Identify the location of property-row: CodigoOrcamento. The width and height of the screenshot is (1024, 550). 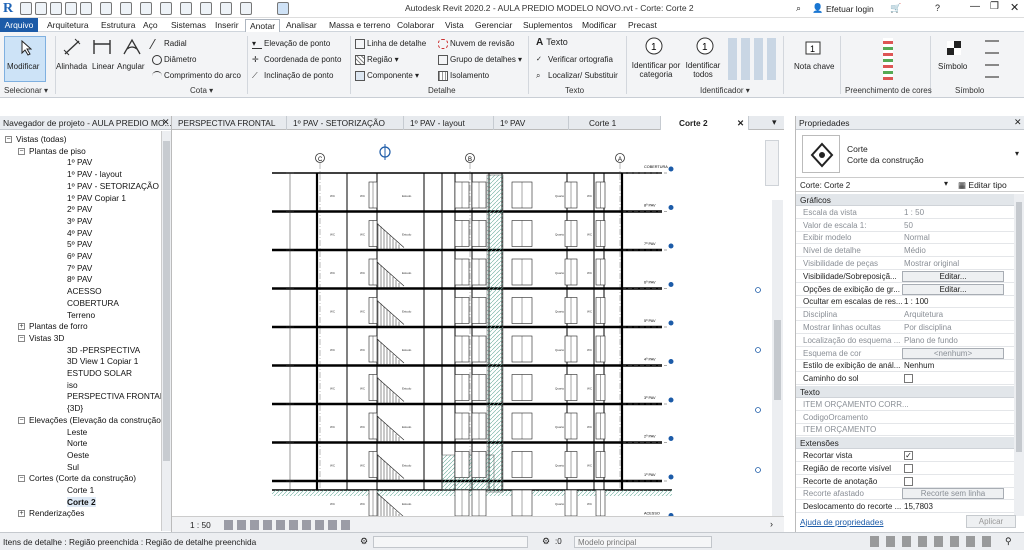
(905, 418).